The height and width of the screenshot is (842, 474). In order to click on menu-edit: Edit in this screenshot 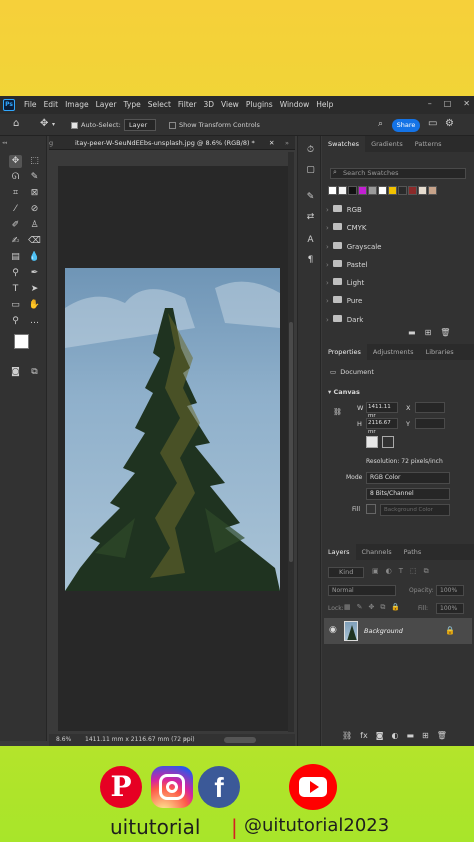, I will do `click(51, 104)`.